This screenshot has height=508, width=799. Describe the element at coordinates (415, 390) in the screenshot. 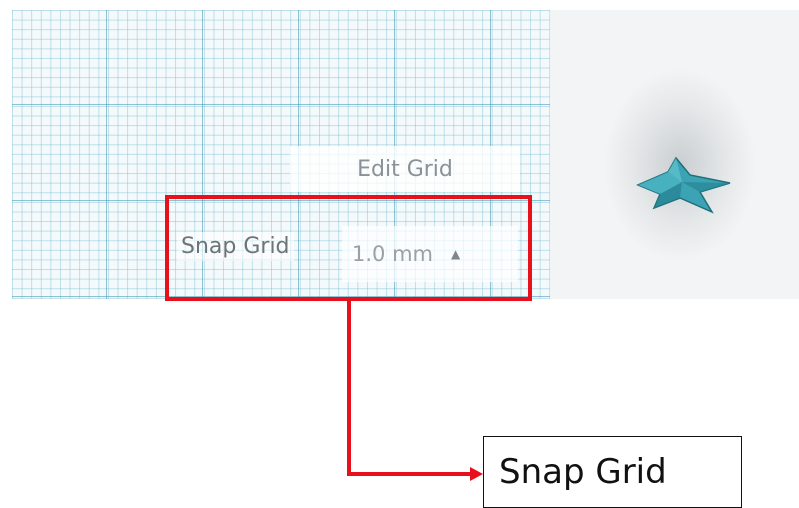

I see `callout-leader-arrow` at that location.